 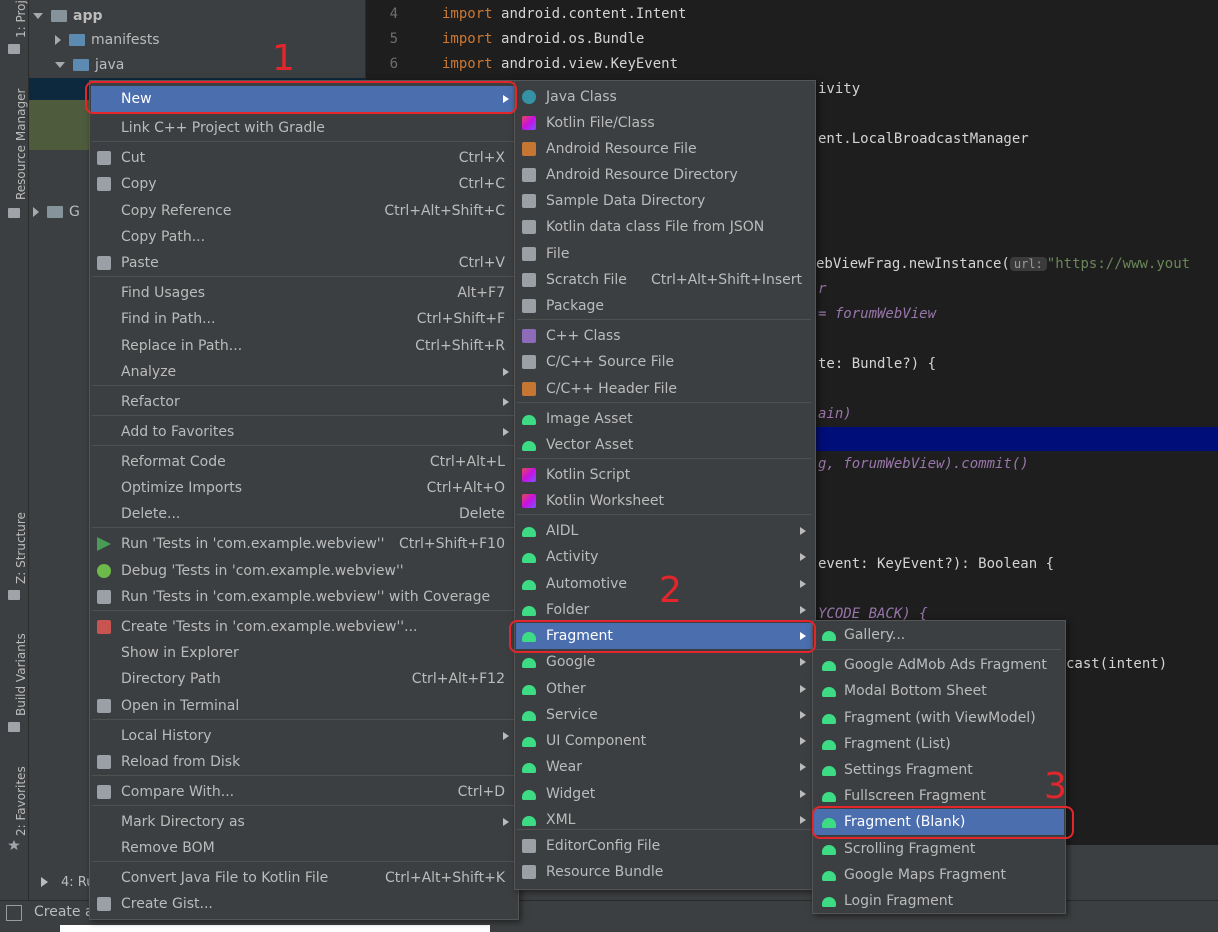 I want to click on project-tab: 1: Project, so click(x=21, y=19).